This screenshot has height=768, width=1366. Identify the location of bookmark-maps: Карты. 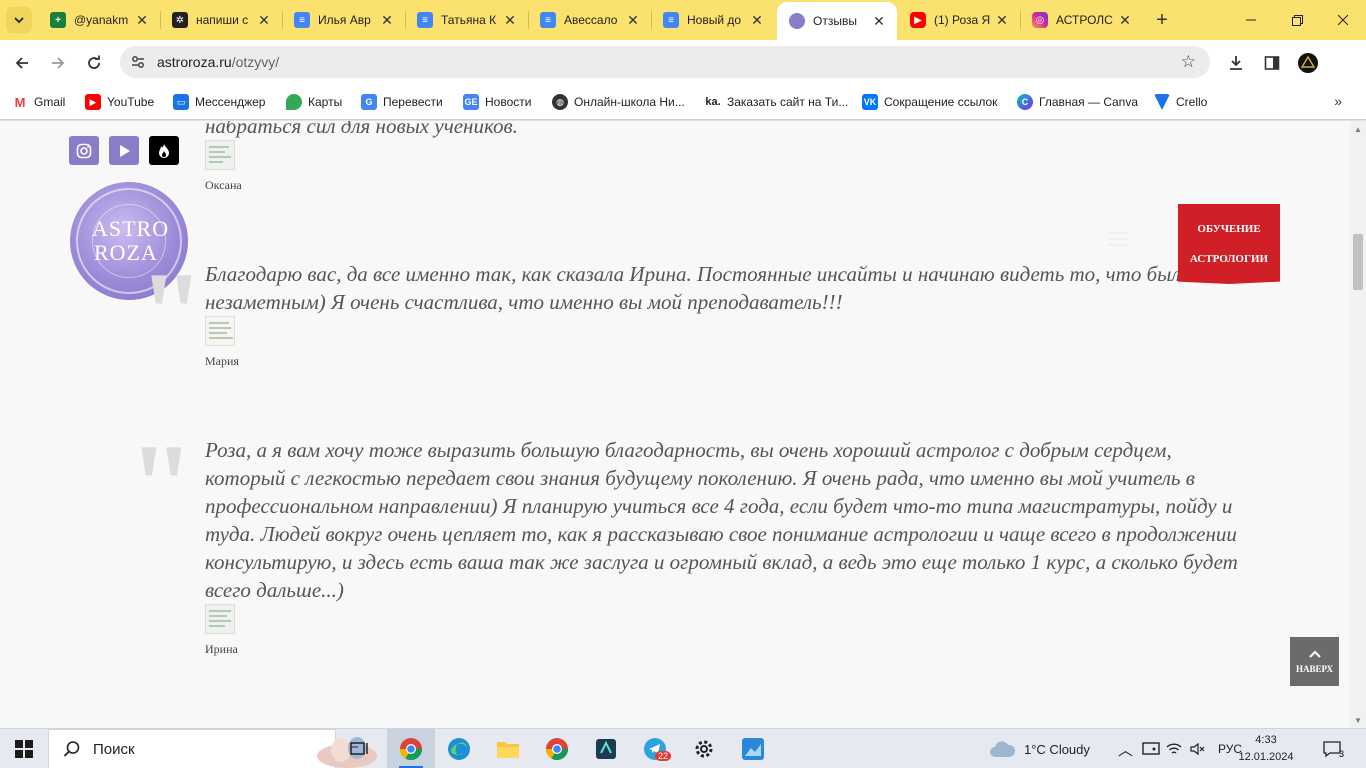
(314, 102).